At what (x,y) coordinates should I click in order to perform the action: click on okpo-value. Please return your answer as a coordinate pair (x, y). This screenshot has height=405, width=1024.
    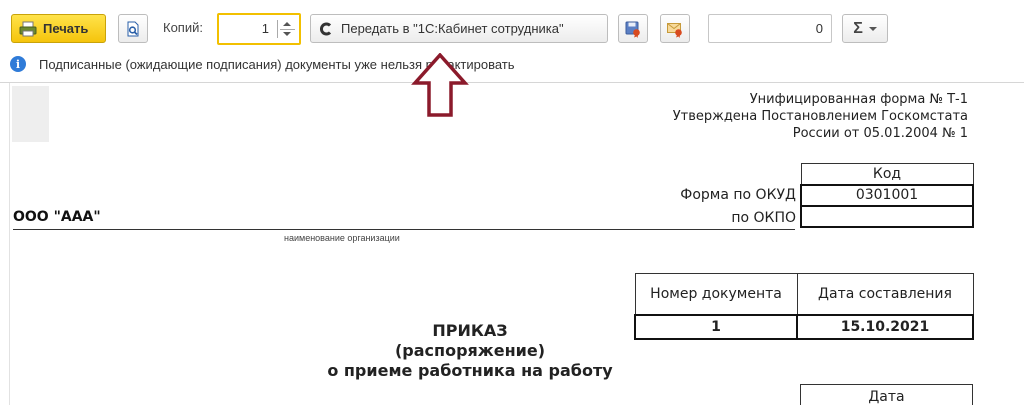
    Looking at the image, I should click on (887, 216).